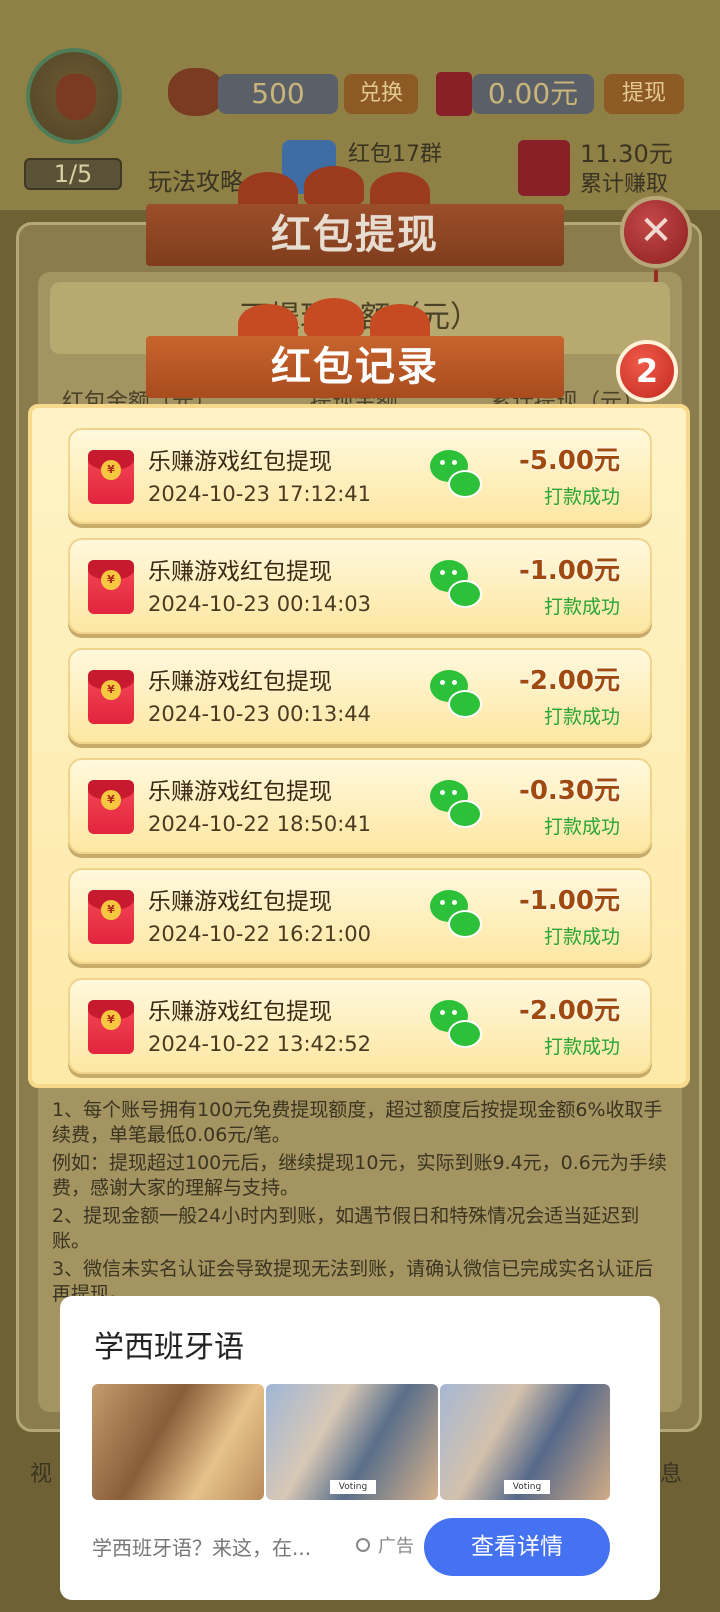 The image size is (720, 1612). What do you see at coordinates (647, 371) in the screenshot?
I see `step-badge: 2` at bounding box center [647, 371].